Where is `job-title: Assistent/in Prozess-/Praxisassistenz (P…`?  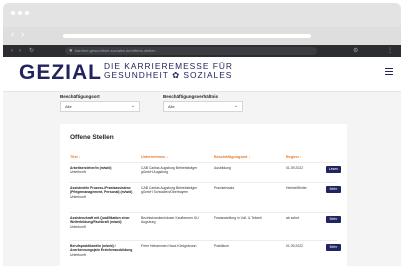
job-title: Assistent/in Prozess-/Praxisassistenz (P… is located at coordinates (101, 190).